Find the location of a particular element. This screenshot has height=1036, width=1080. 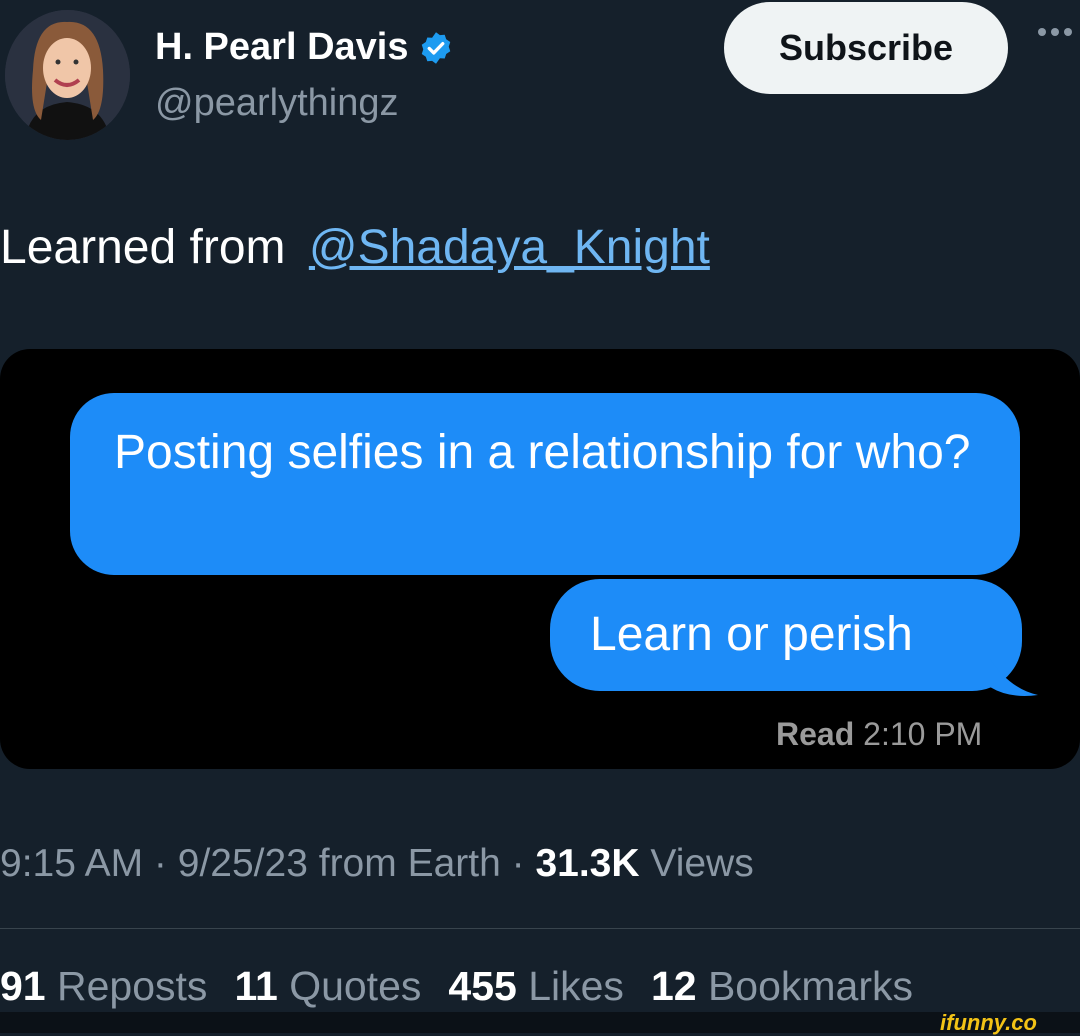

reposts-stat: 91 Reposts is located at coordinates (103, 986).